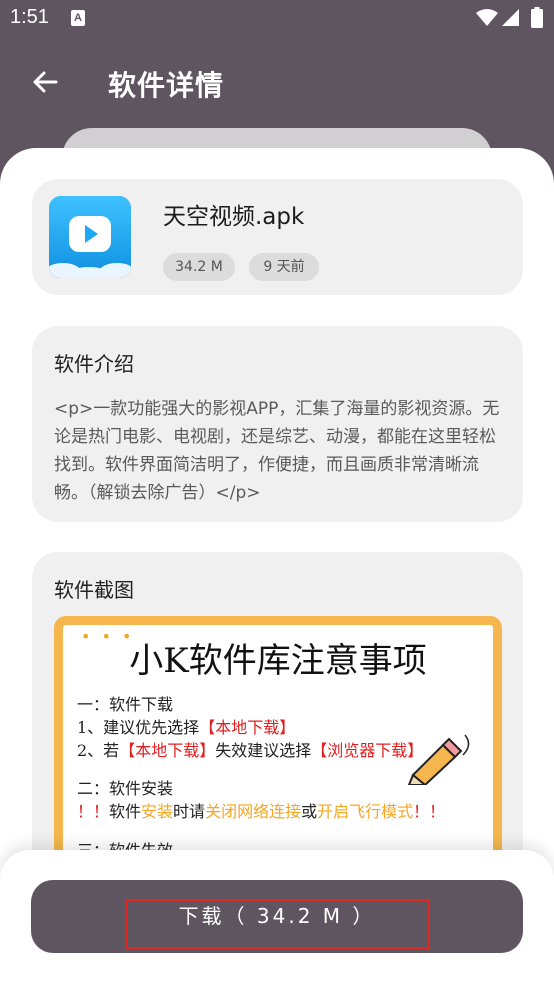 The width and height of the screenshot is (554, 984). I want to click on page-title: 软件详情, so click(166, 85).